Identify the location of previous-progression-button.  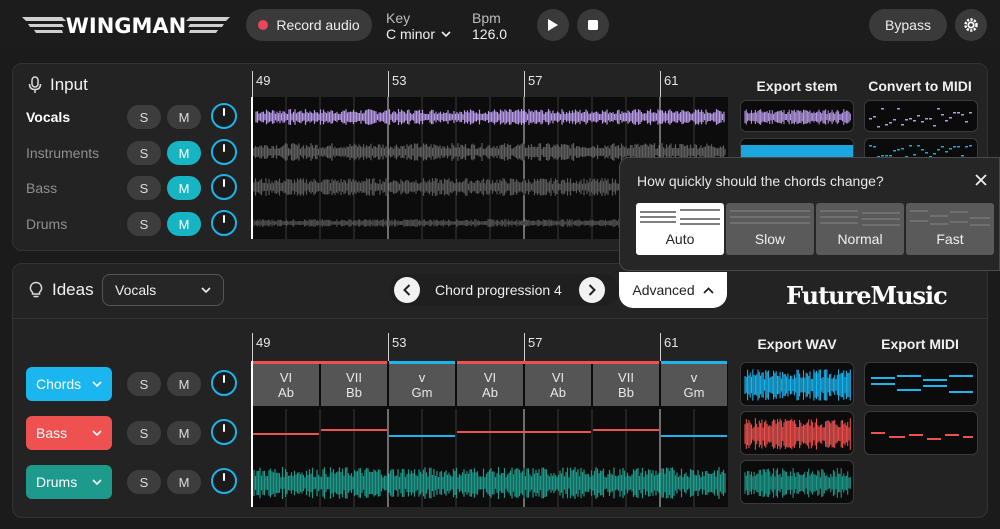
(407, 290).